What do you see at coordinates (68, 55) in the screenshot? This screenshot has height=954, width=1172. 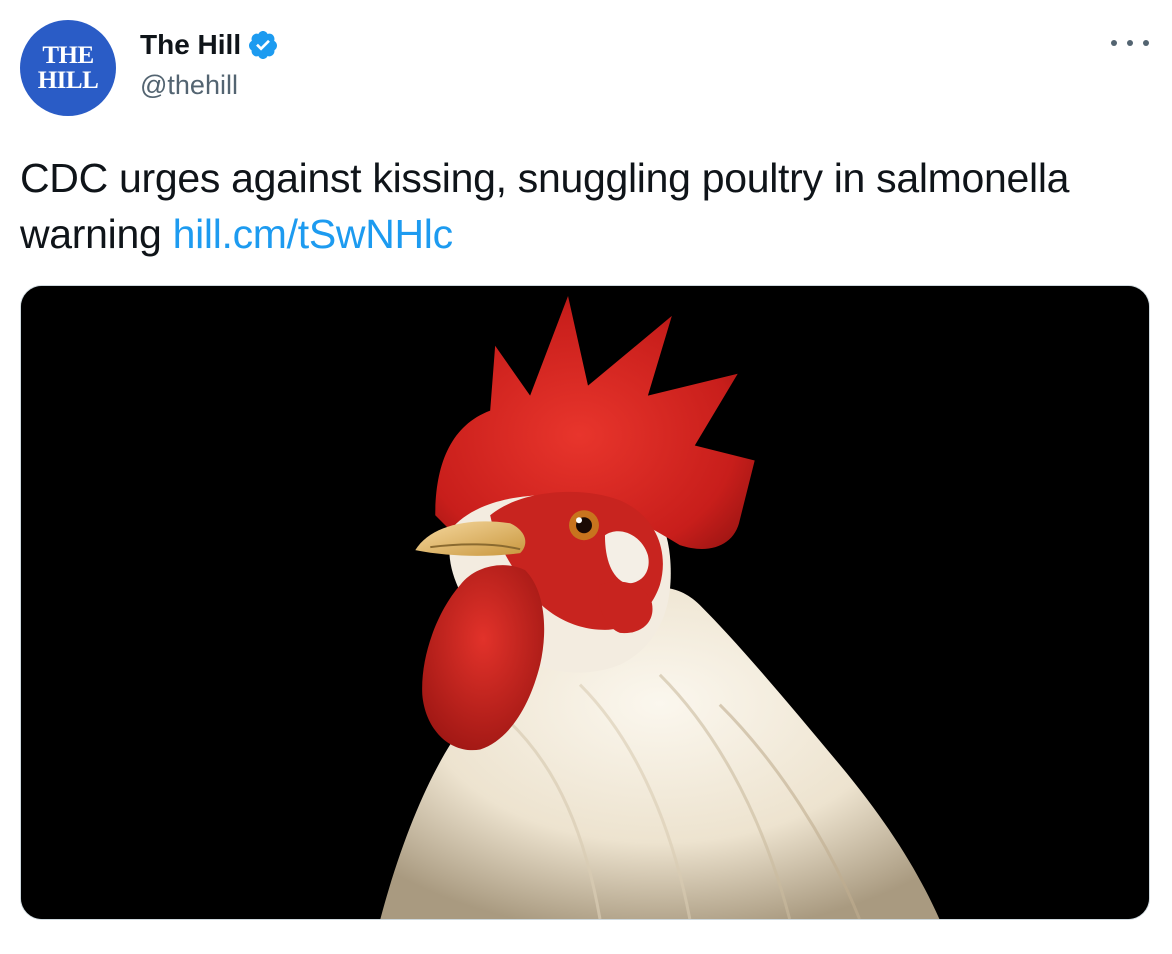 I see `avatar-logo-line1: THE` at bounding box center [68, 55].